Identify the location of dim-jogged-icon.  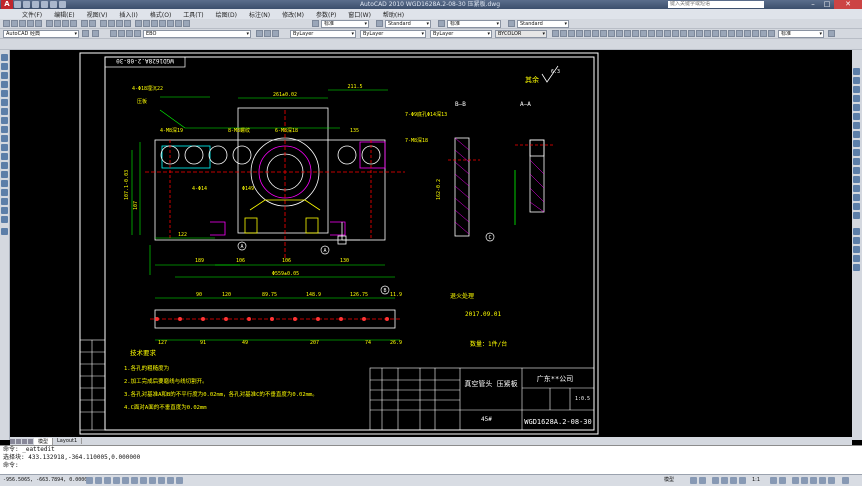
(595, 33).